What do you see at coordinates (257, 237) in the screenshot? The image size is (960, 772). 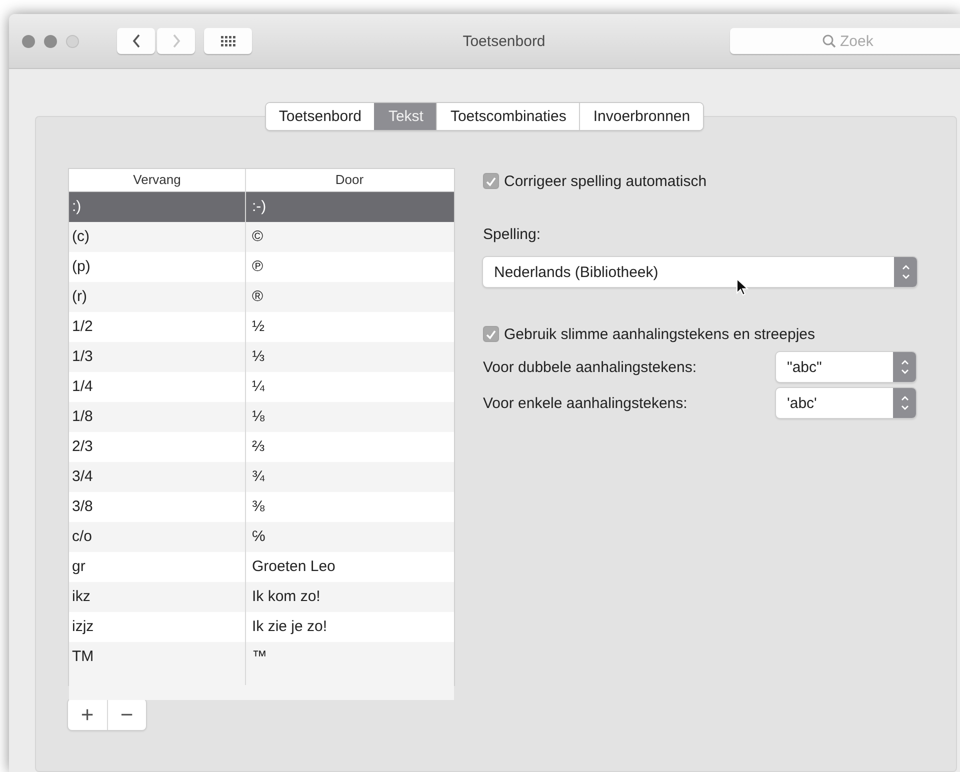 I see `table-cell-text: ©` at bounding box center [257, 237].